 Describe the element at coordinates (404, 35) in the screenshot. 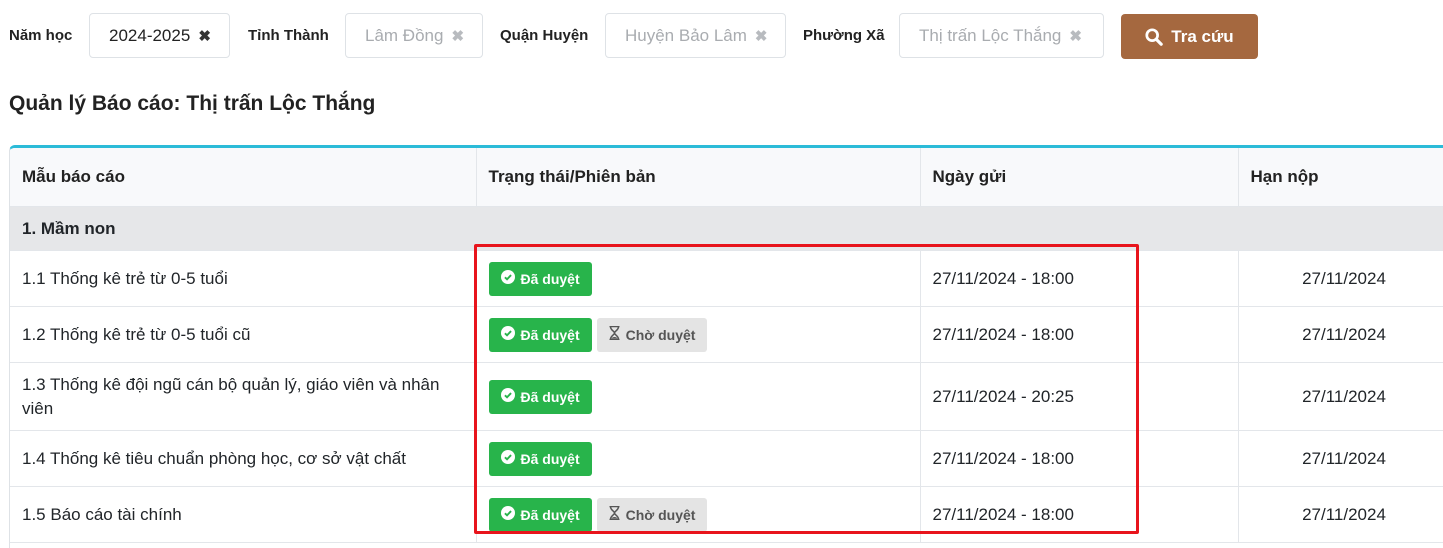

I see `province-value: Lâm Đồng` at that location.